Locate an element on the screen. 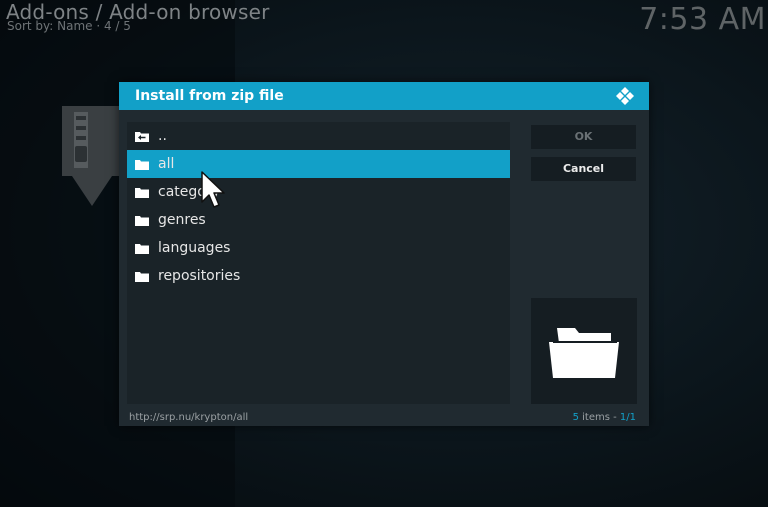 The width and height of the screenshot is (768, 507). ok-button: OK is located at coordinates (583, 137).